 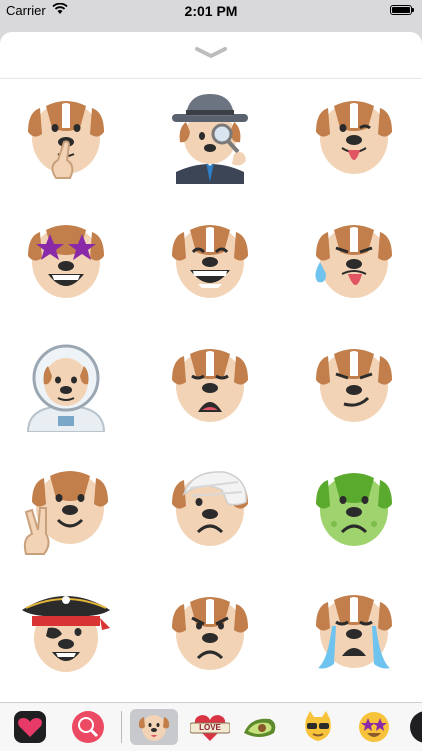 I want to click on app-tray: LOVE, so click(x=211, y=726).